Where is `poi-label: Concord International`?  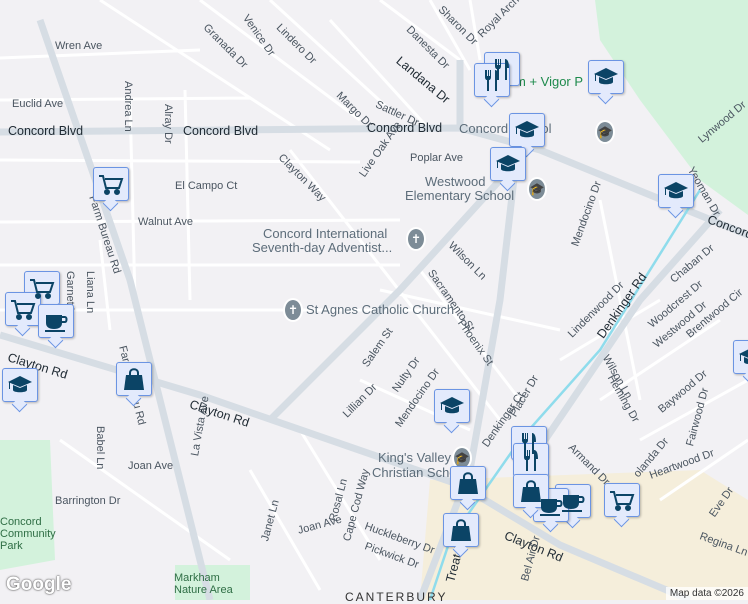 poi-label: Concord International is located at coordinates (325, 233).